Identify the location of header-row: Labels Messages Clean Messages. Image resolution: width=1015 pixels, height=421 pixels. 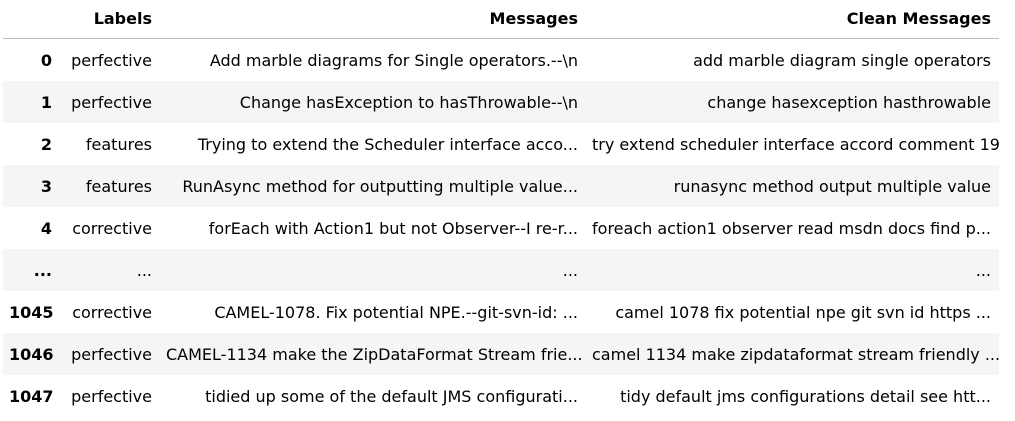
(501, 19).